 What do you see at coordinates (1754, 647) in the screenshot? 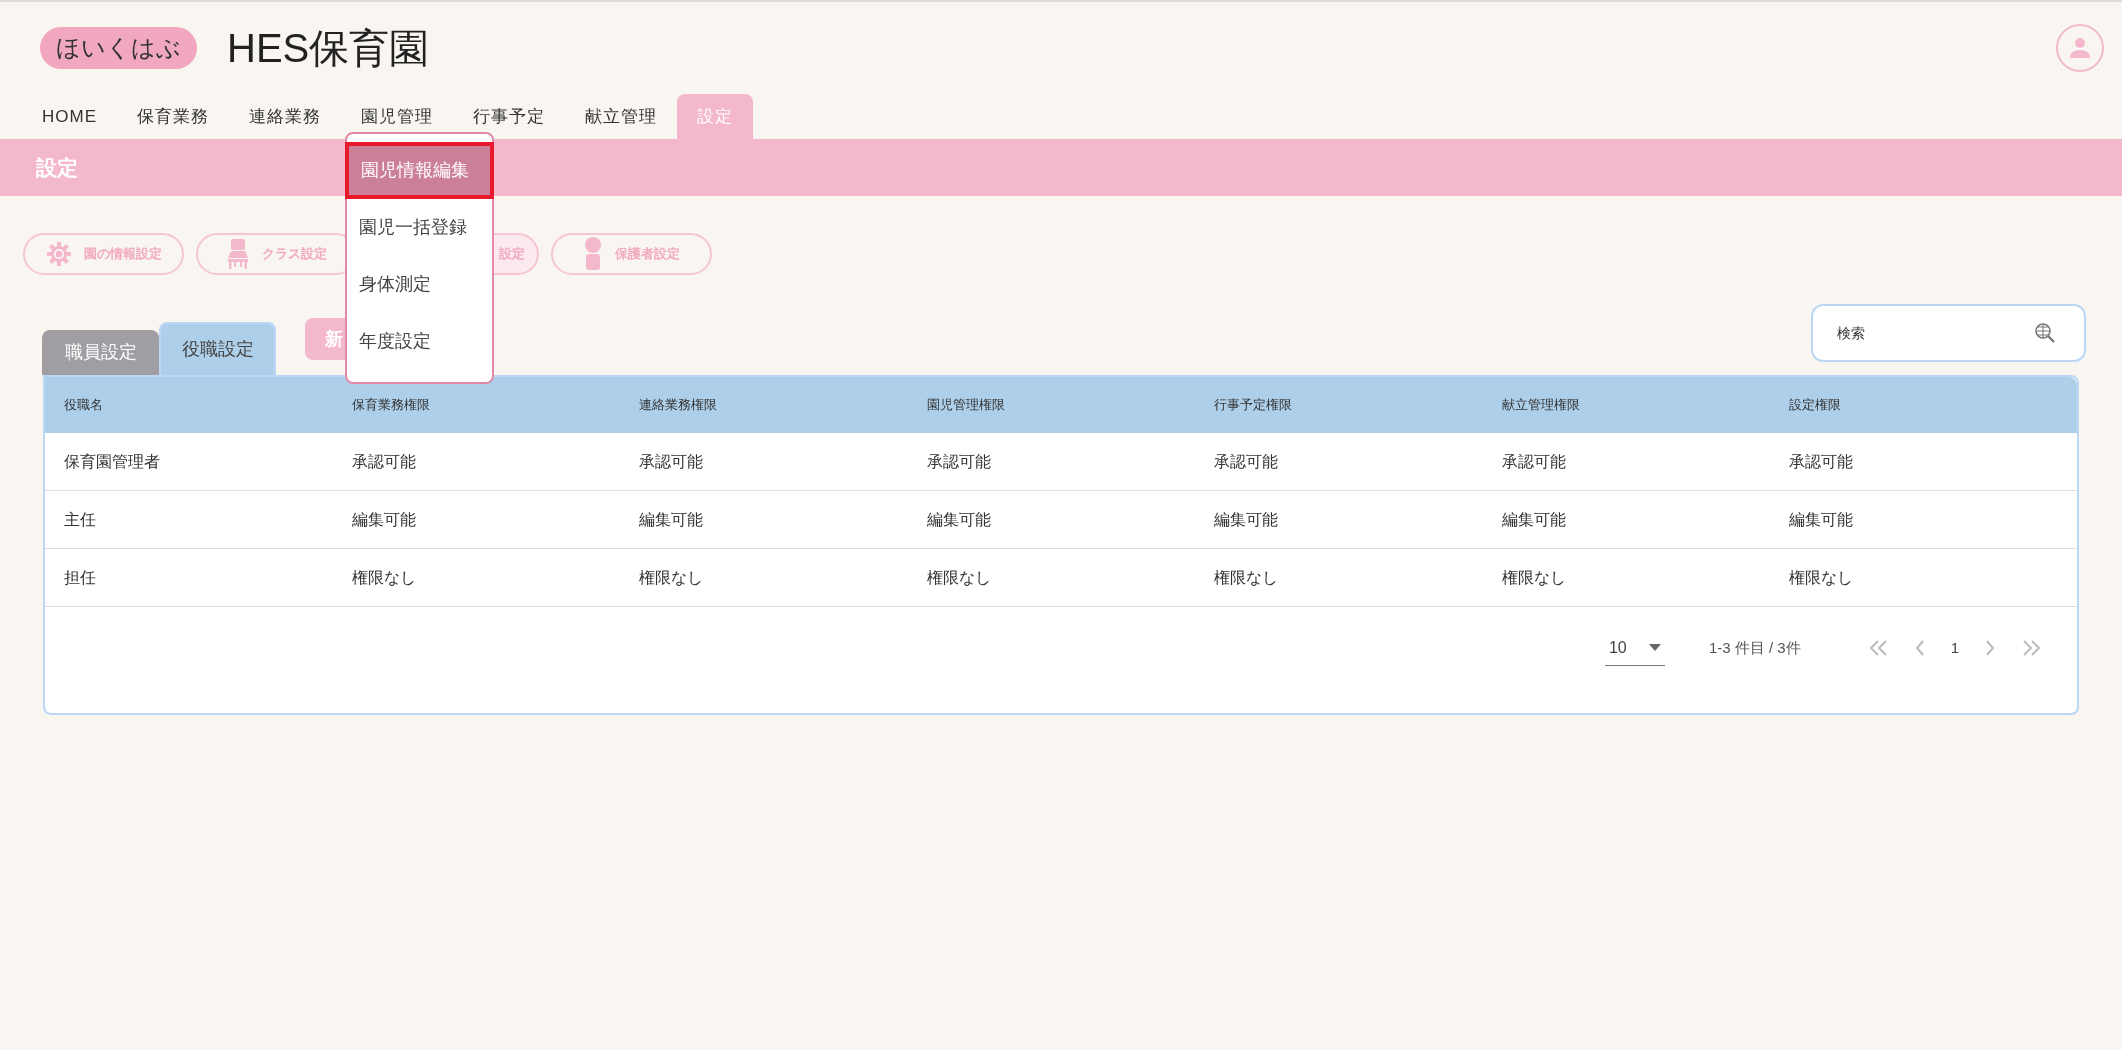
I see `result-range: 1-3 件目 / 3件` at bounding box center [1754, 647].